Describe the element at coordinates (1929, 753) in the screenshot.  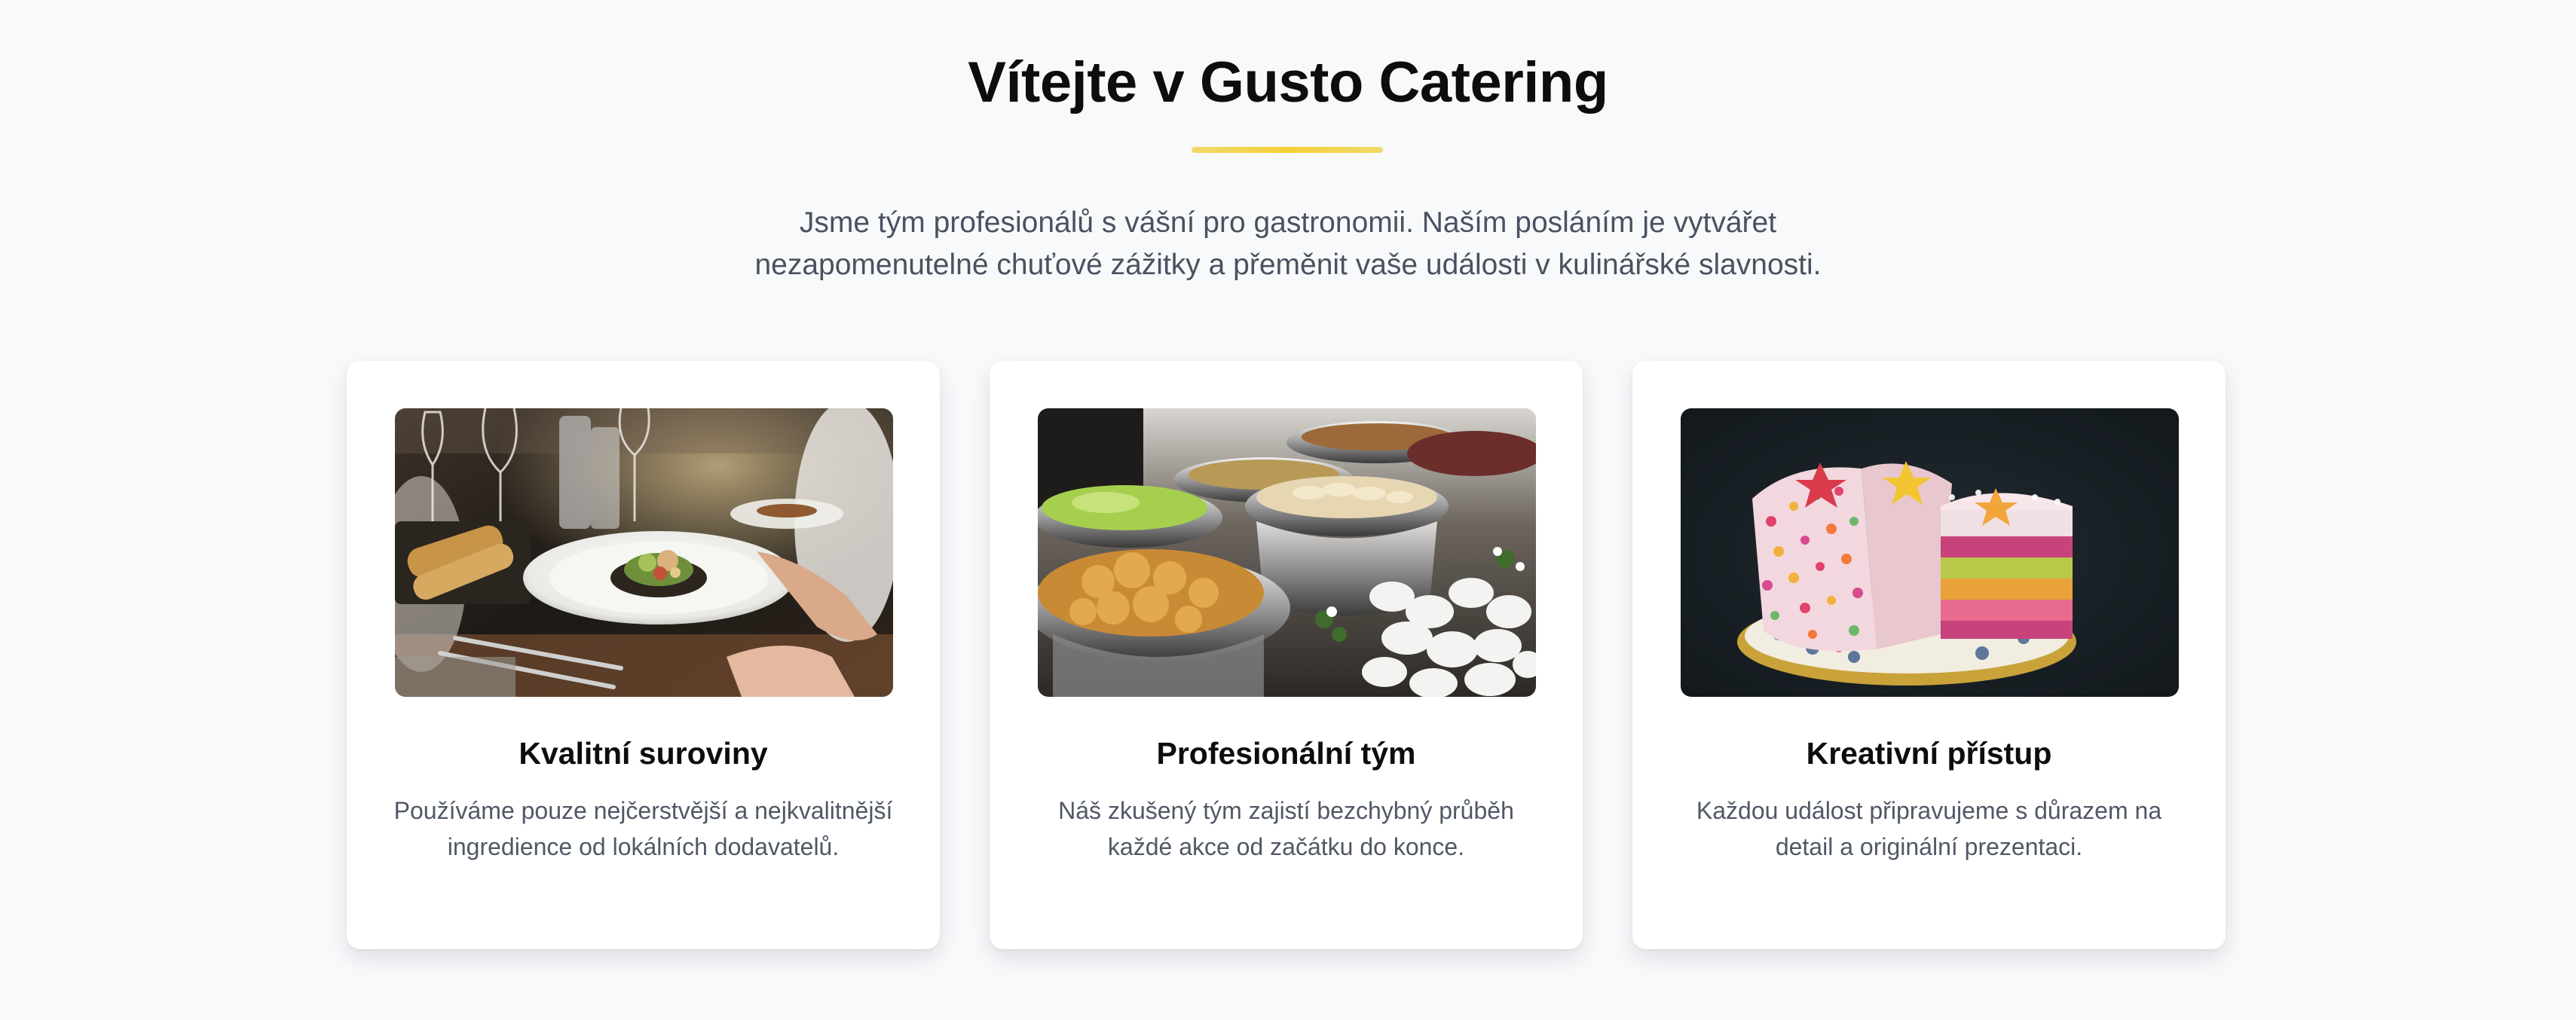
I see `card-title: Kreativní přístup` at that location.